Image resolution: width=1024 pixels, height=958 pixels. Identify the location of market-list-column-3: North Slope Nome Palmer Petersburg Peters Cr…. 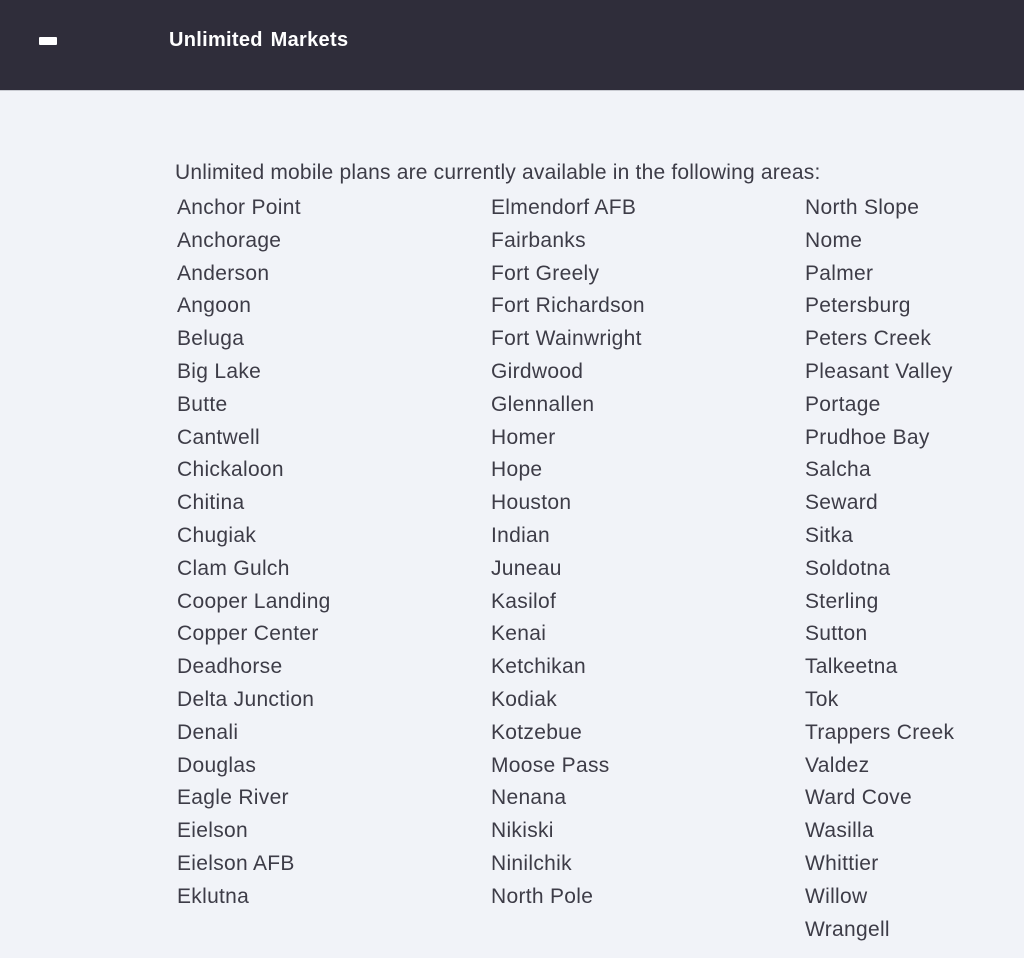
(879, 569).